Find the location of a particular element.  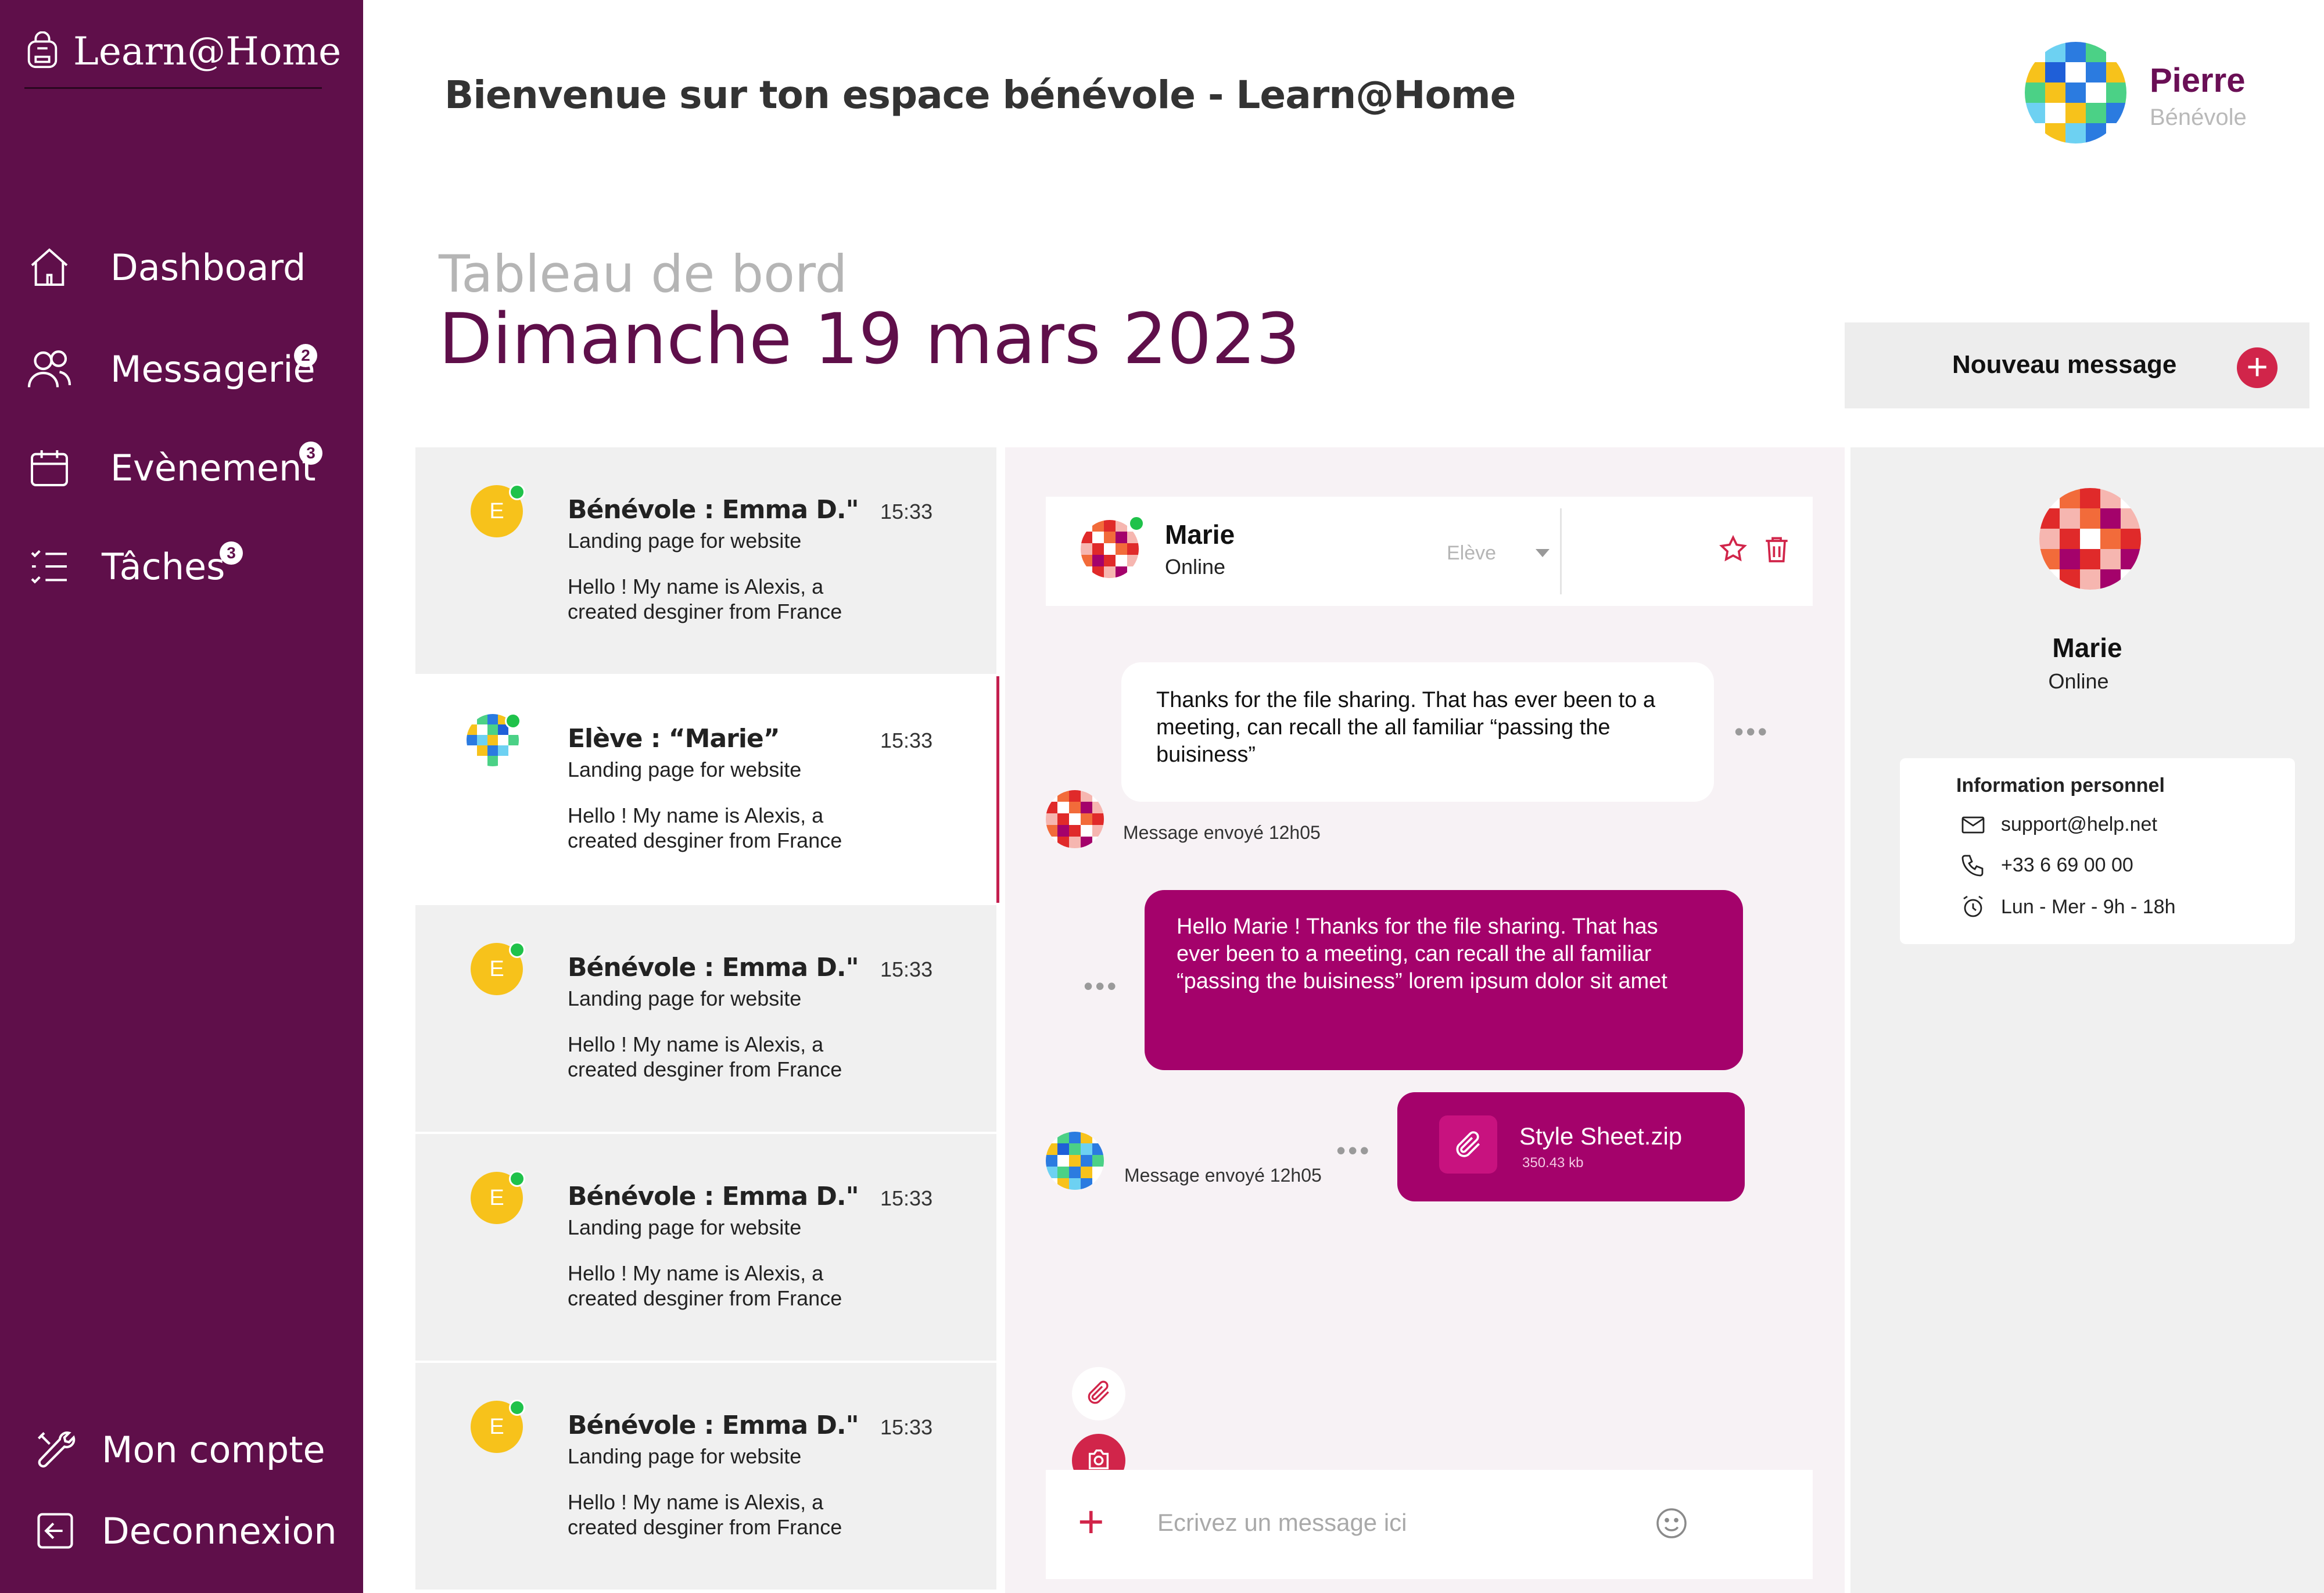

email-value: support@help.net is located at coordinates (2079, 824).